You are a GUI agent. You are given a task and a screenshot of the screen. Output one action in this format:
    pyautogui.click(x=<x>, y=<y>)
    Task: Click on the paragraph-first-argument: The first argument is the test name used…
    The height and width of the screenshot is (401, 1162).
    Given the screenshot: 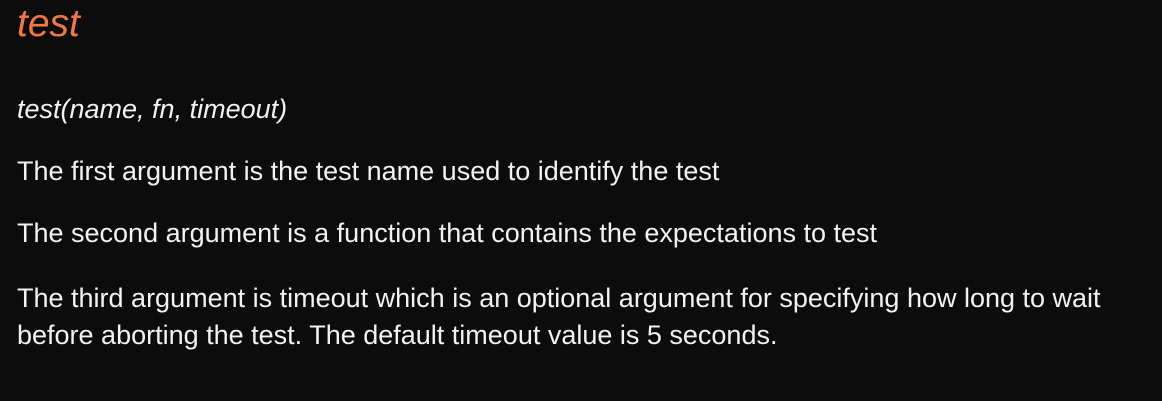 What is the action you would take?
    pyautogui.click(x=368, y=171)
    